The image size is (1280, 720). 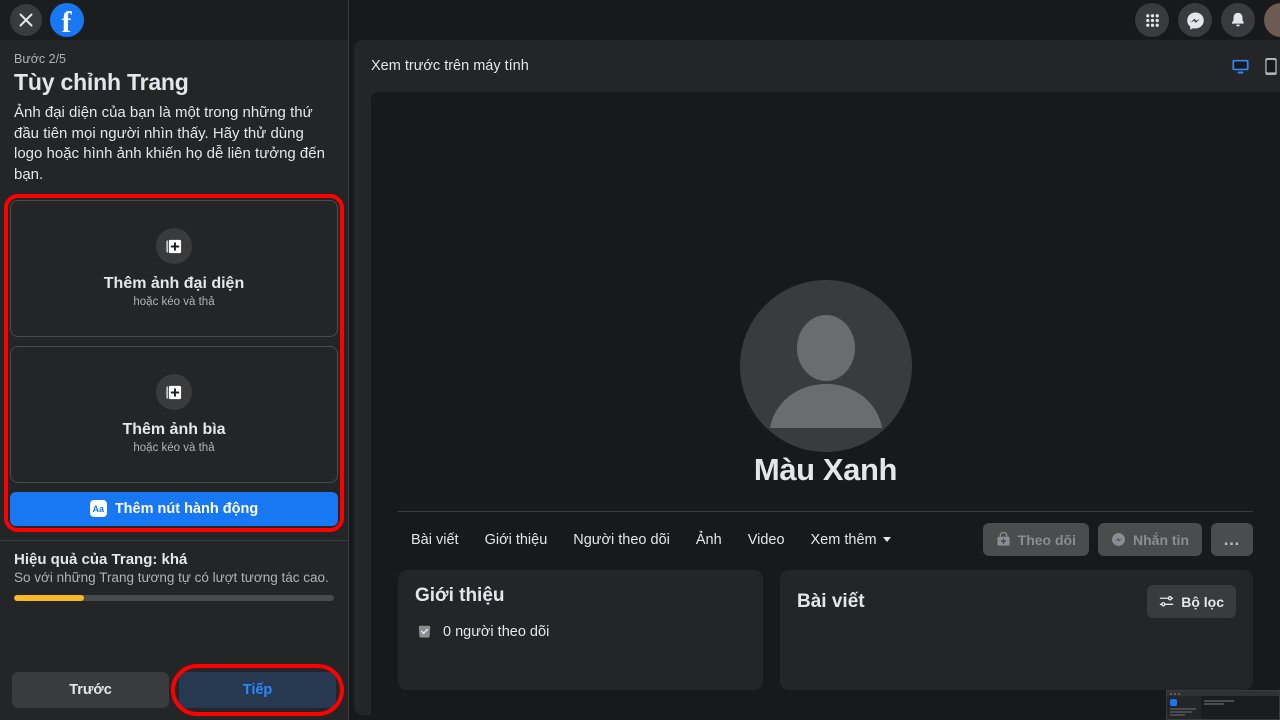 What do you see at coordinates (1003, 539) in the screenshot?
I see `follow-person-icon` at bounding box center [1003, 539].